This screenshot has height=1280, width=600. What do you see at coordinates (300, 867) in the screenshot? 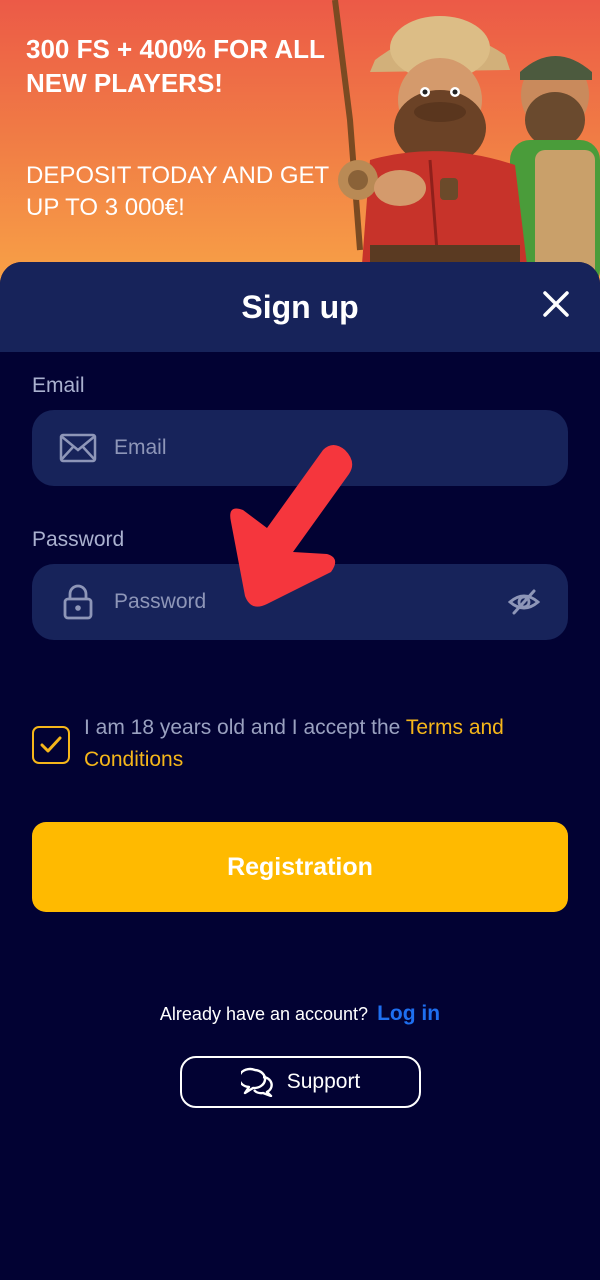
I see `registration-button: Registration` at bounding box center [300, 867].